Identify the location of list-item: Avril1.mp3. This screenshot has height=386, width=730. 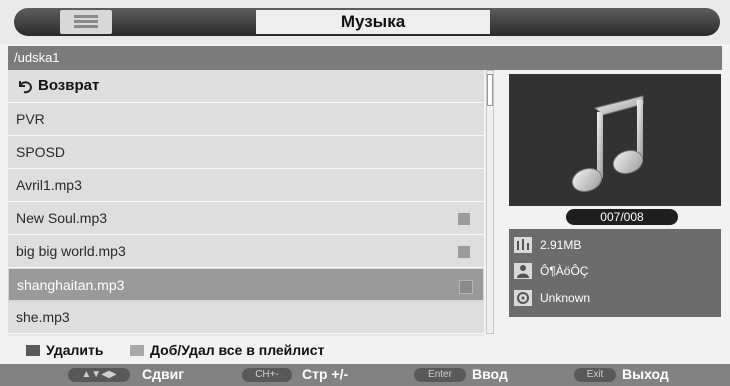
(246, 185).